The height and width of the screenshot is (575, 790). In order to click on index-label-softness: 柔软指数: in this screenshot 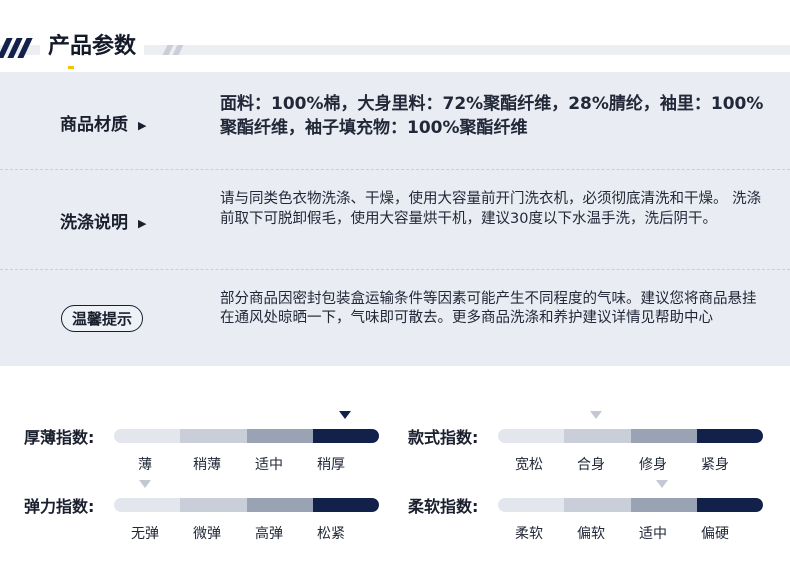, I will do `click(443, 506)`.